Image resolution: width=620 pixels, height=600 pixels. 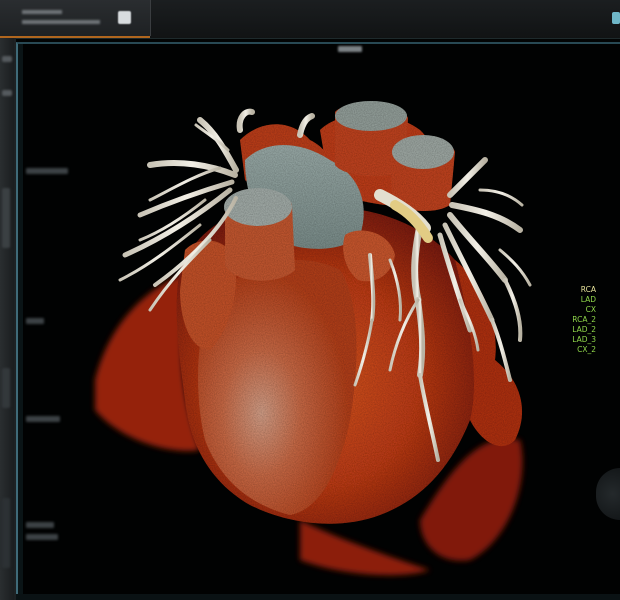 What do you see at coordinates (578, 350) in the screenshot?
I see `legend-item-cx-2: CX_2` at bounding box center [578, 350].